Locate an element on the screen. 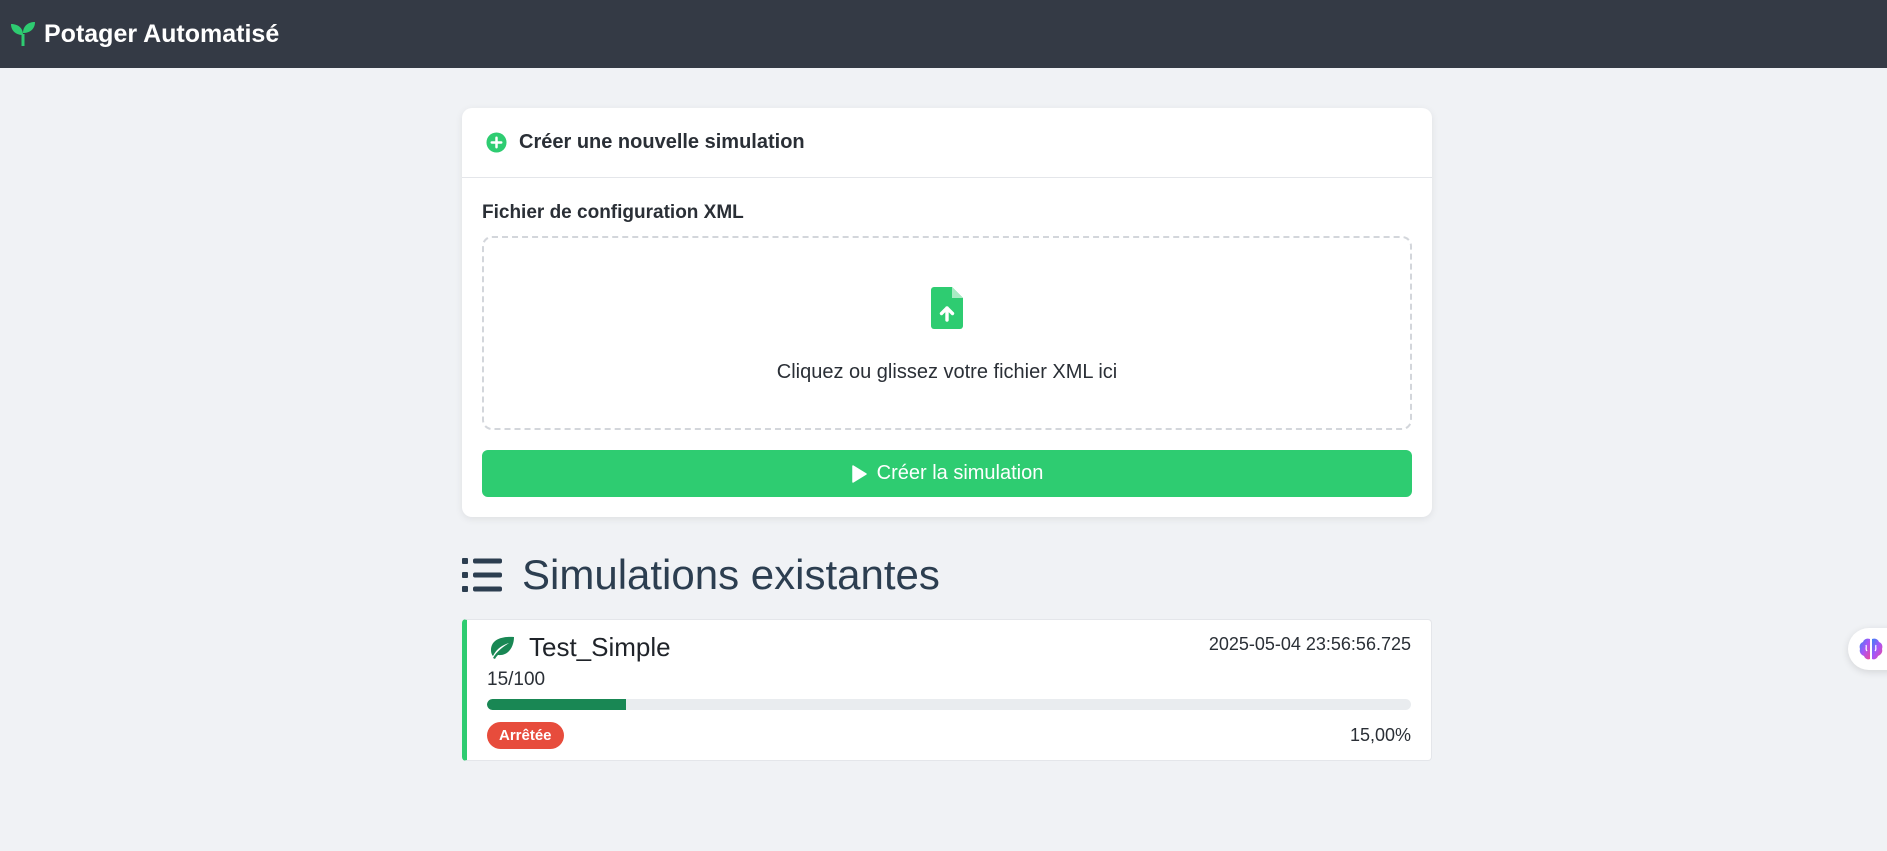  simulation-card-foot: Arrêtée 15,00% is located at coordinates (949, 735).